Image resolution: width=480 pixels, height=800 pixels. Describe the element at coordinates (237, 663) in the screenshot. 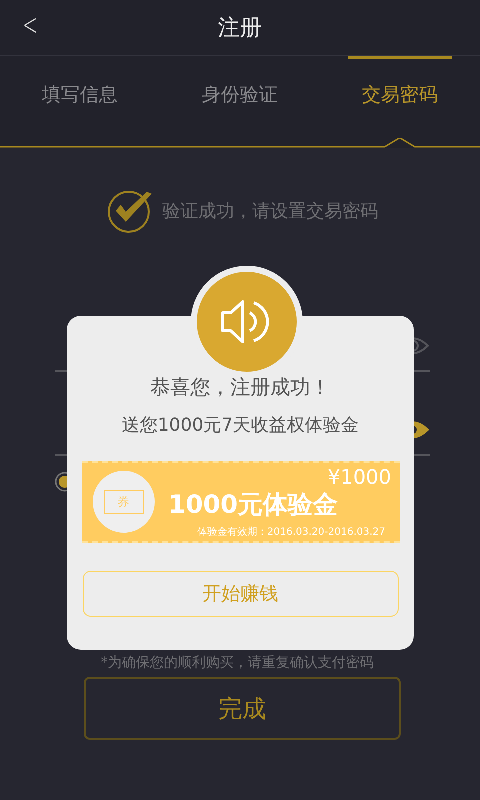

I see `note-text: *为确保您的顺利购买，请重复确认支付密码` at that location.